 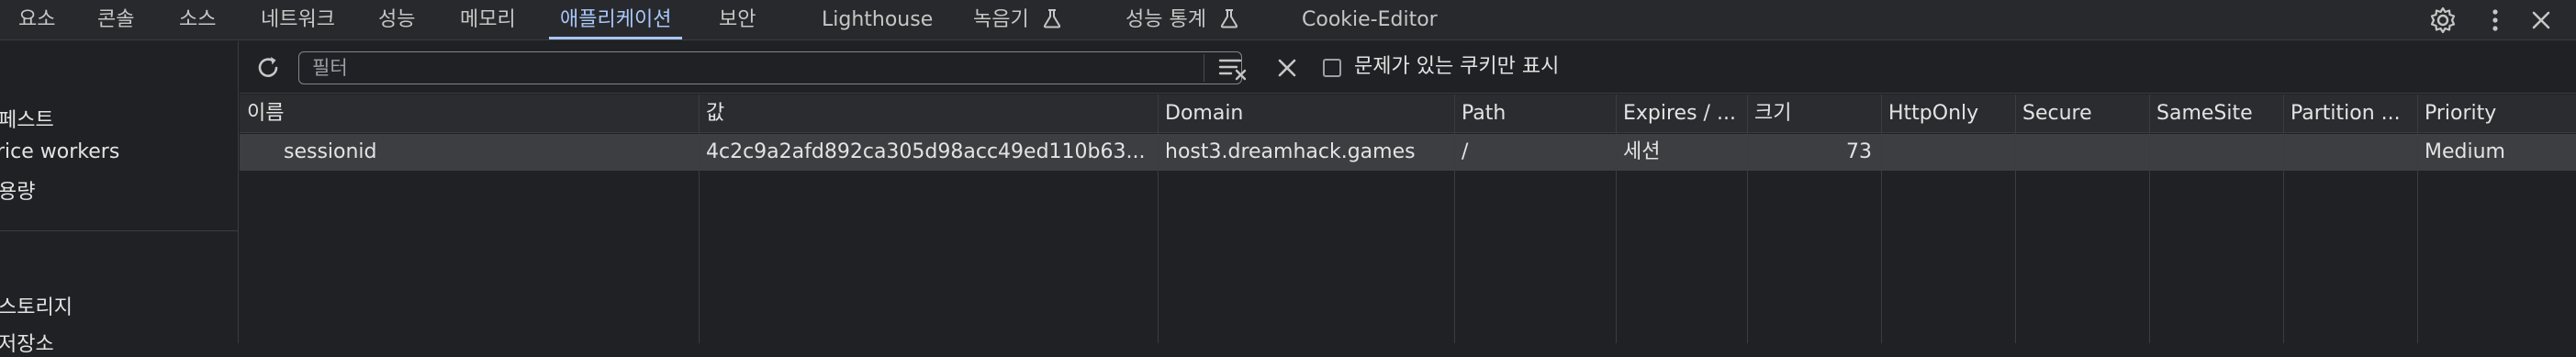 I want to click on column-header-samesite: SameSite, so click(x=2216, y=114).